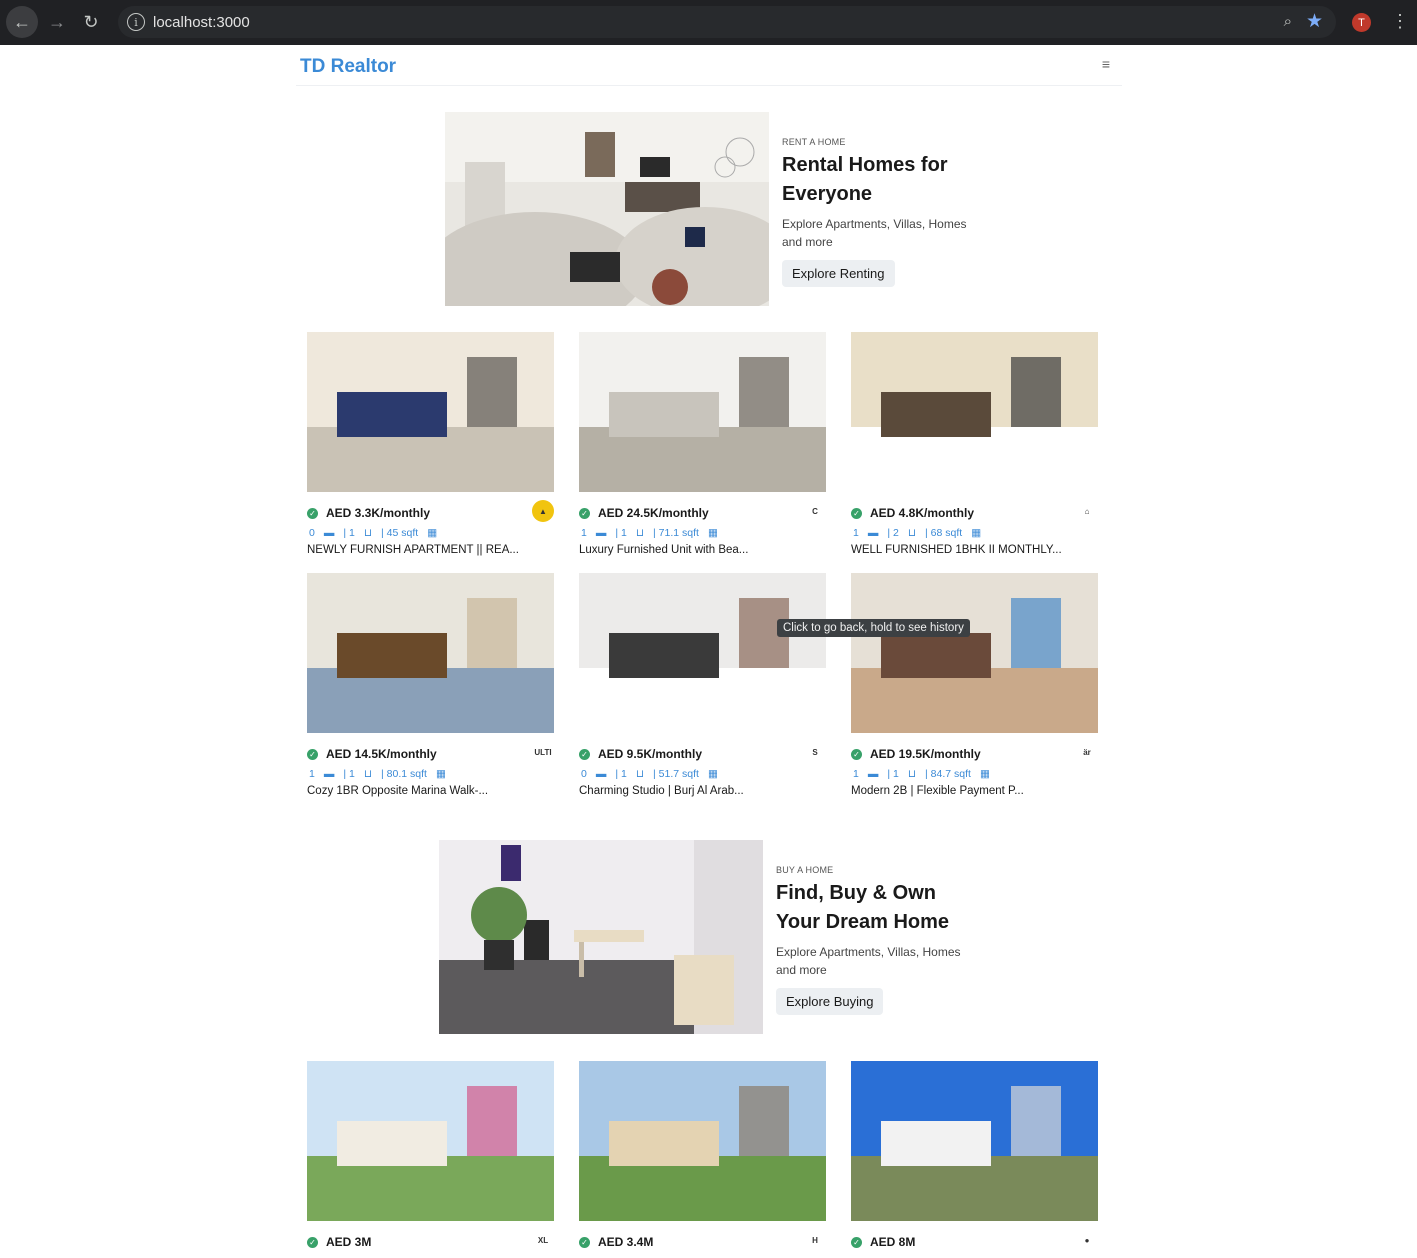  What do you see at coordinates (1087, 1240) in the screenshot?
I see `agency-logo: ●` at bounding box center [1087, 1240].